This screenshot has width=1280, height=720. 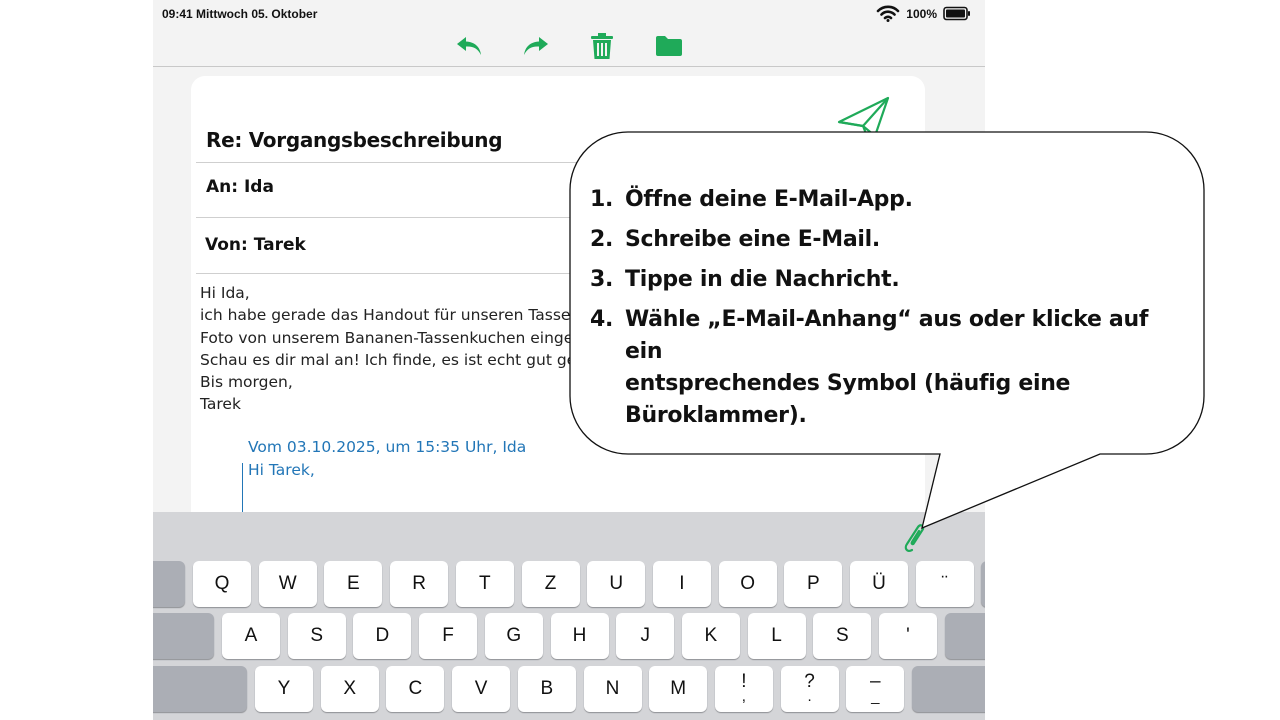 I want to click on key-label: I, so click(x=682, y=583).